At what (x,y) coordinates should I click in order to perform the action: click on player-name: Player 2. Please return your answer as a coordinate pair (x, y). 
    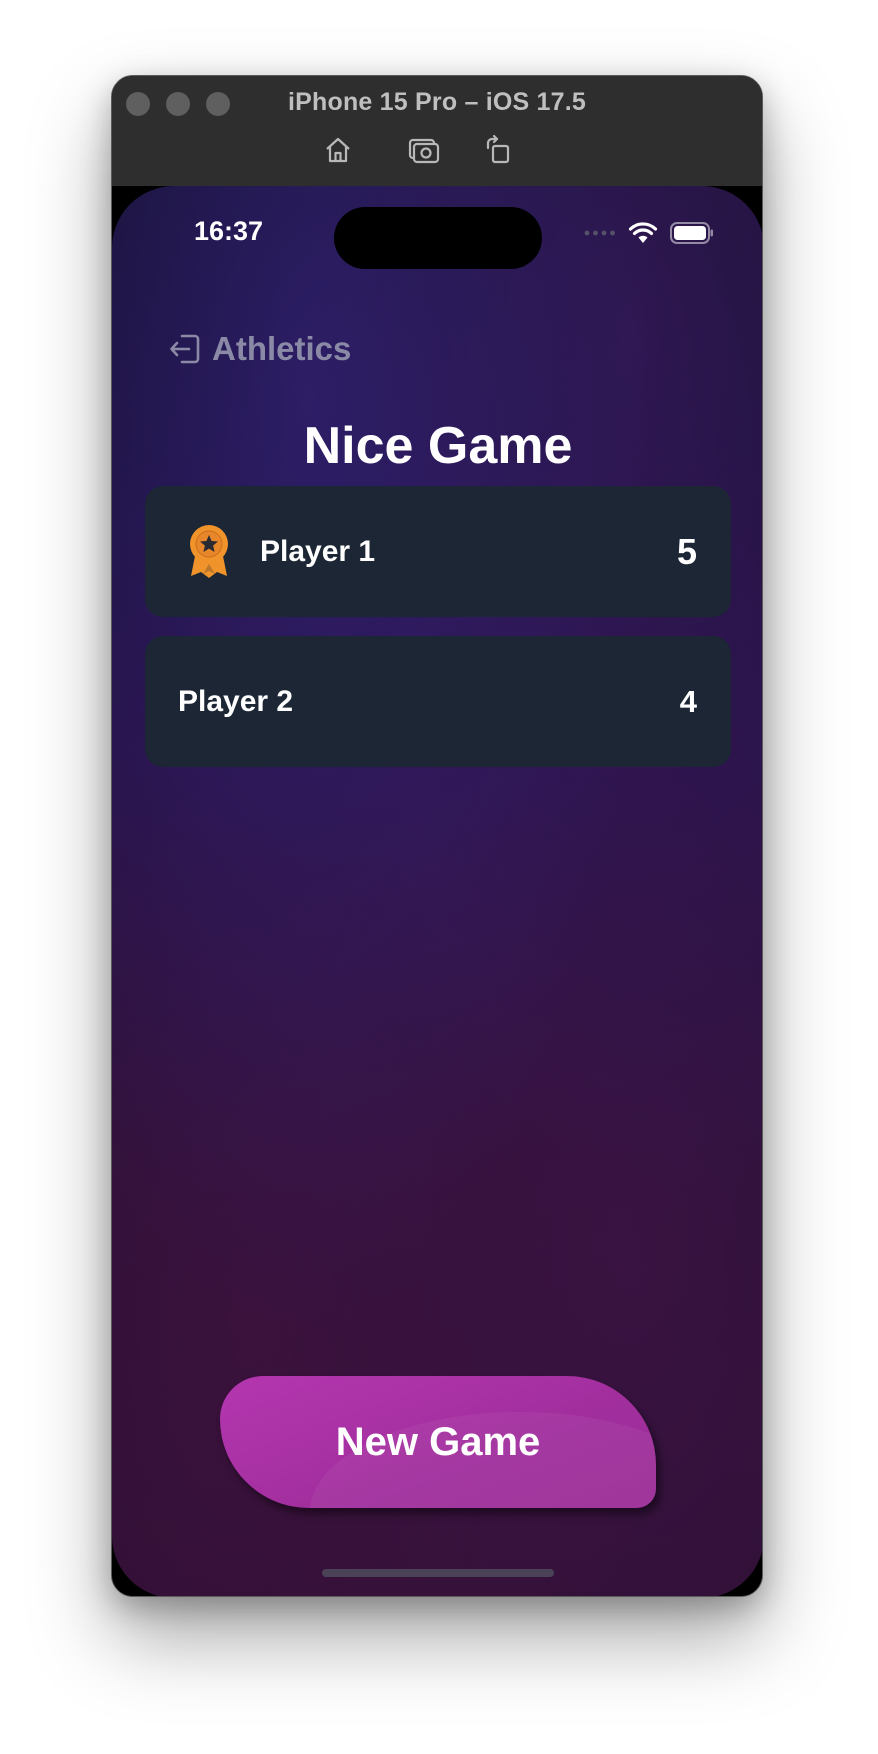
    Looking at the image, I should click on (236, 701).